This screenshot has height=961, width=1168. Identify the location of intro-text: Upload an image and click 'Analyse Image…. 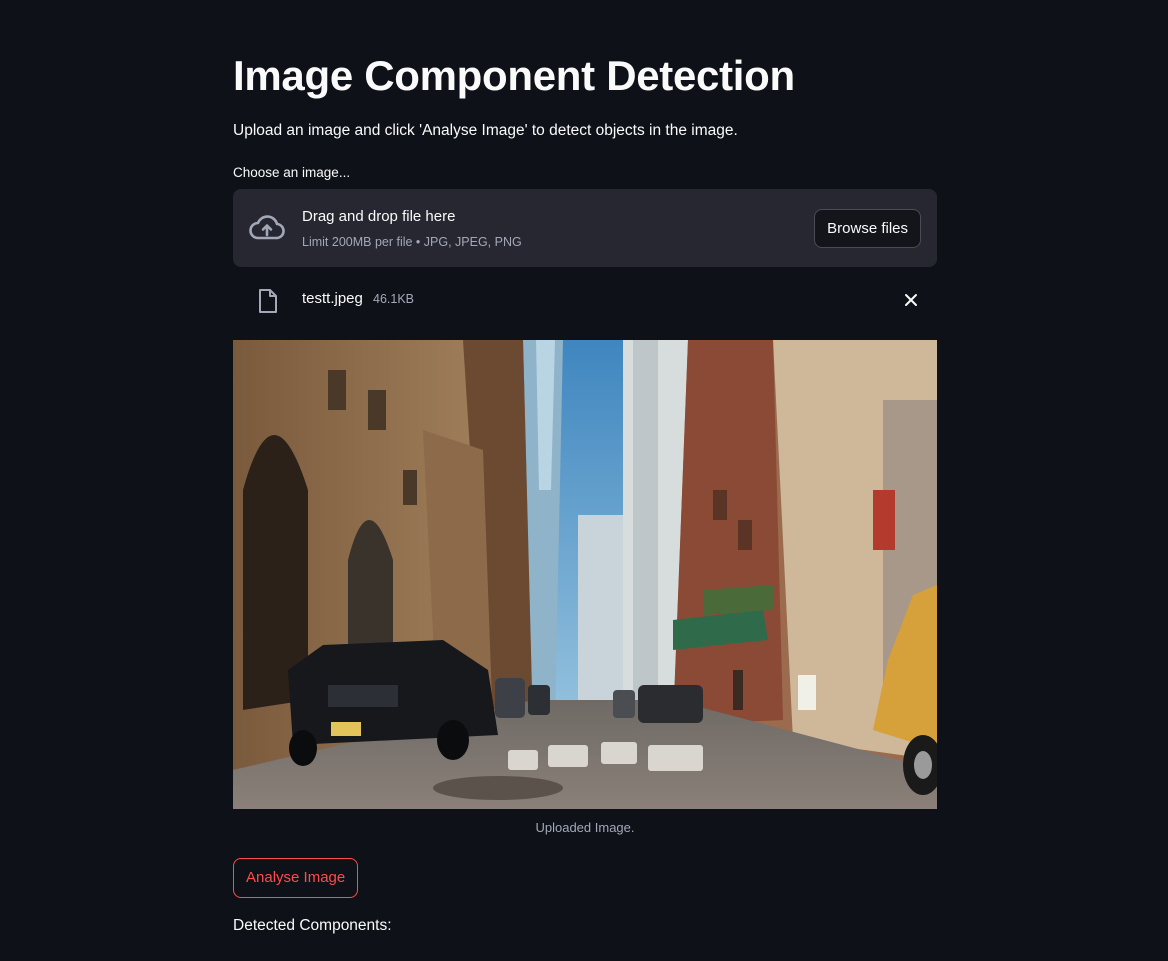
(485, 130).